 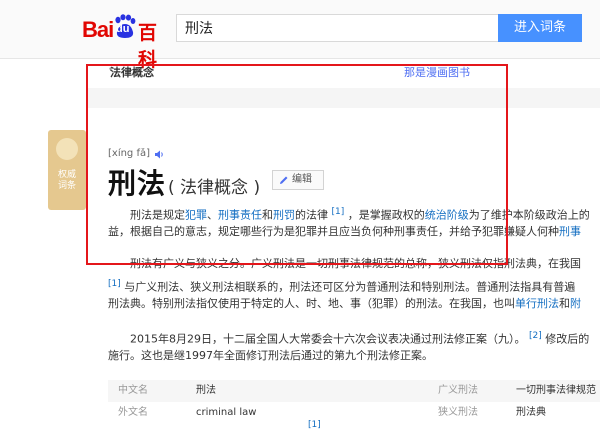 I want to click on logo-du-text: du, so click(x=123, y=29).